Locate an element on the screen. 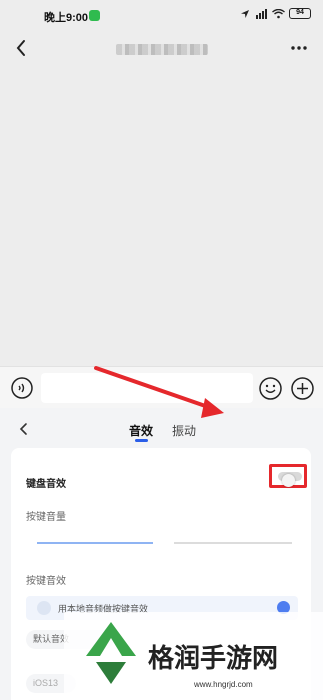 The height and width of the screenshot is (700, 323). watermark-brand: 格润手游网 is located at coordinates (213, 659).